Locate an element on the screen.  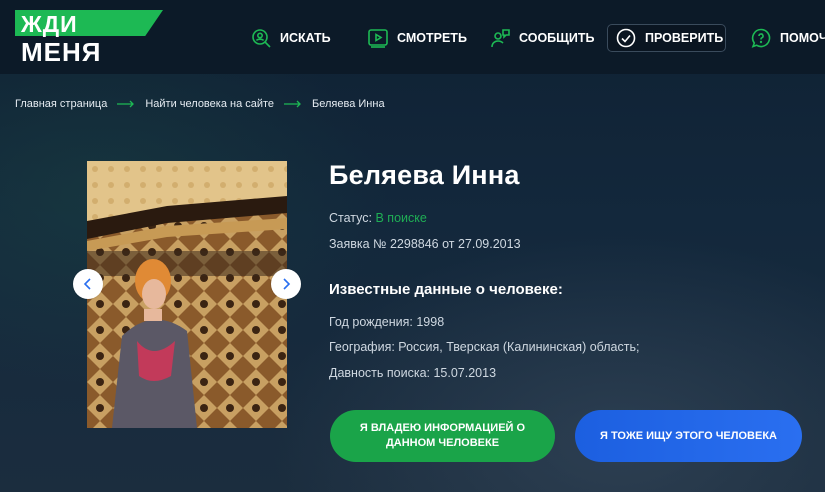
nav-label: ПОМОЧЬ is located at coordinates (802, 38).